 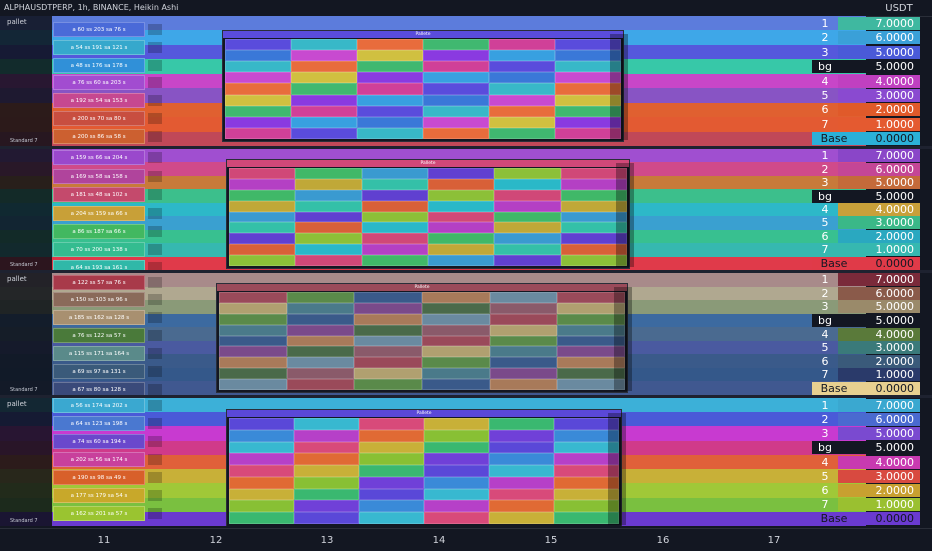 I want to click on pane-left-shade, so click(x=26, y=462).